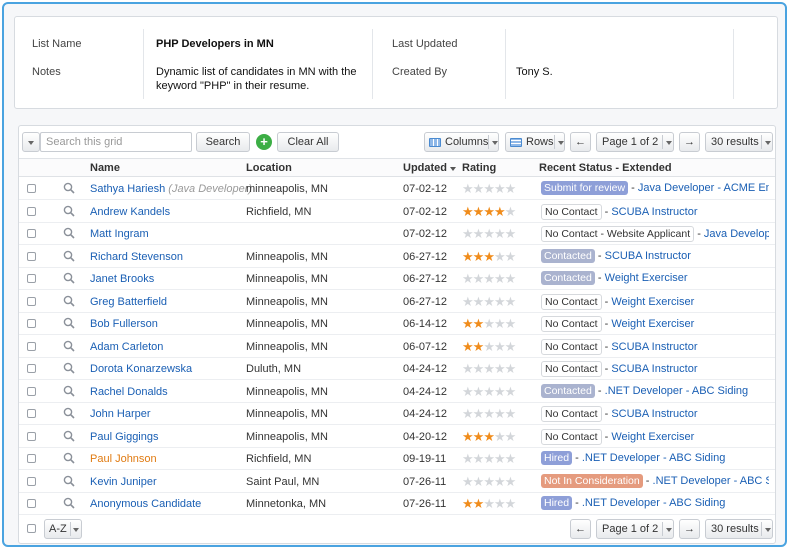 The height and width of the screenshot is (551, 789). I want to click on candidate-name-link: Adam Carleton, so click(126, 347).